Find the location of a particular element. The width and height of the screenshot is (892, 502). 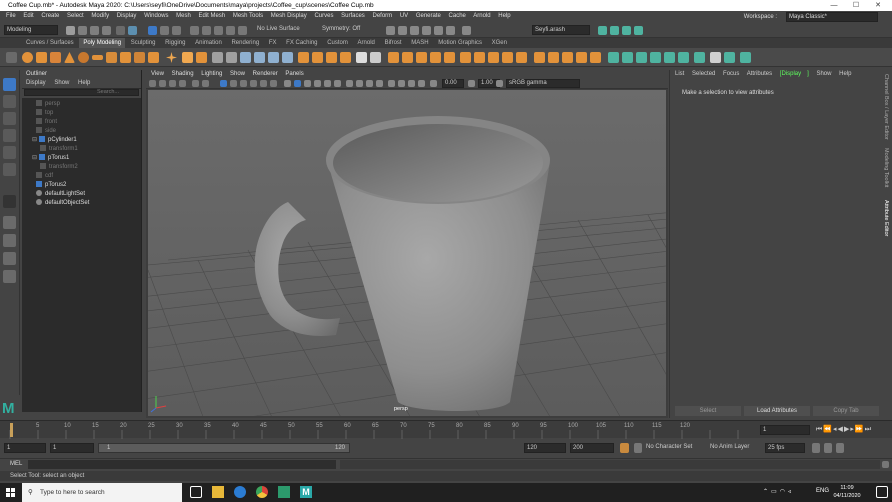

paint-select-tool-icon is located at coordinates (9, 118).